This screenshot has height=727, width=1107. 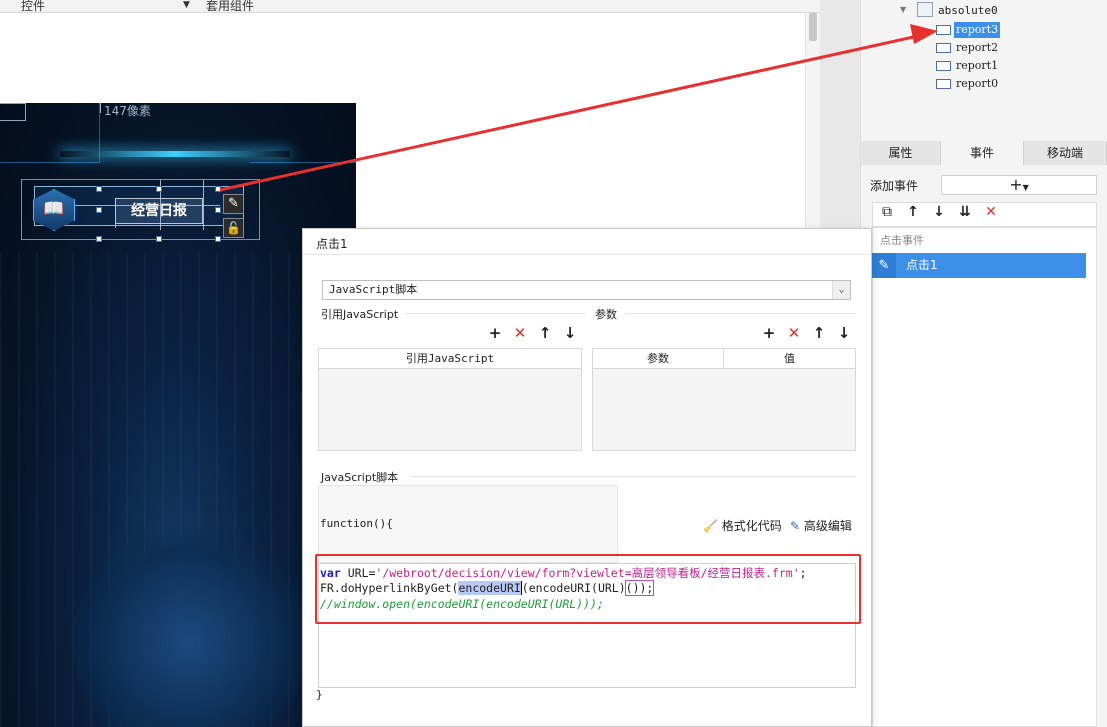 What do you see at coordinates (450, 359) in the screenshot?
I see `column-header: 引用JavaScript` at bounding box center [450, 359].